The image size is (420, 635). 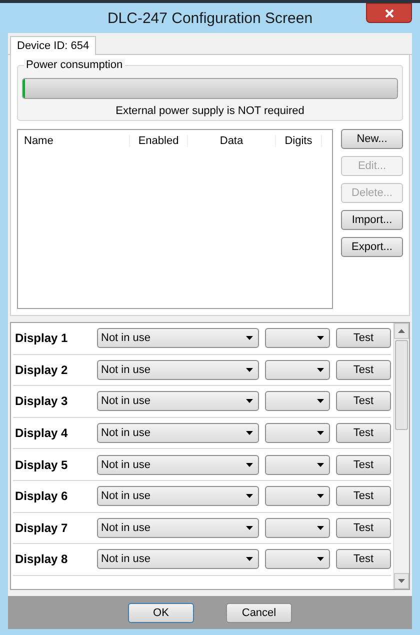 I want to click on window-title: DLC-247 Configuration Screen, so click(x=210, y=18).